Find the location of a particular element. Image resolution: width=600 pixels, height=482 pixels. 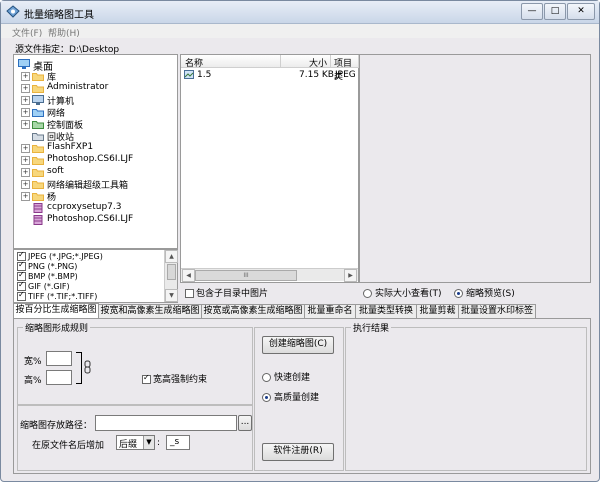

tree-item-label: Administrator is located at coordinates (78, 87).